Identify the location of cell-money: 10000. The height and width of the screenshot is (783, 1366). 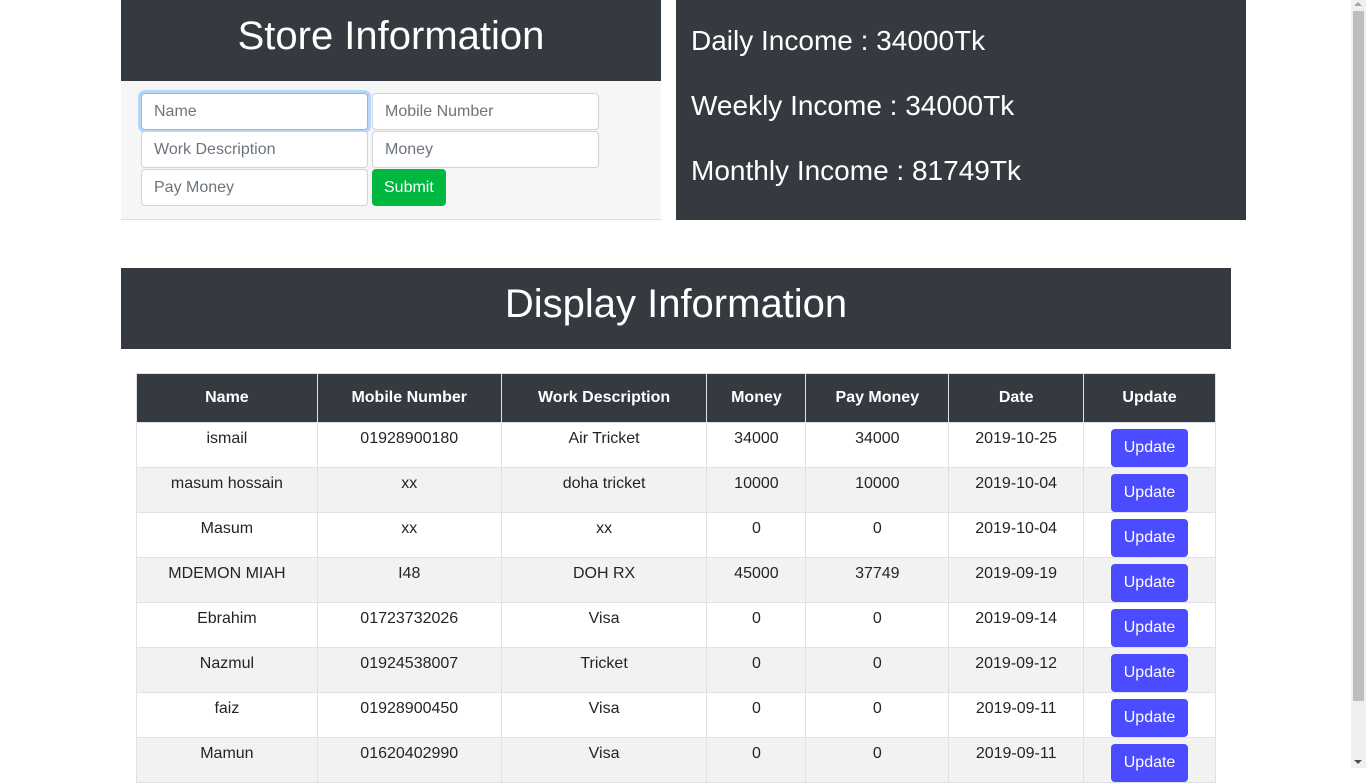
(756, 490).